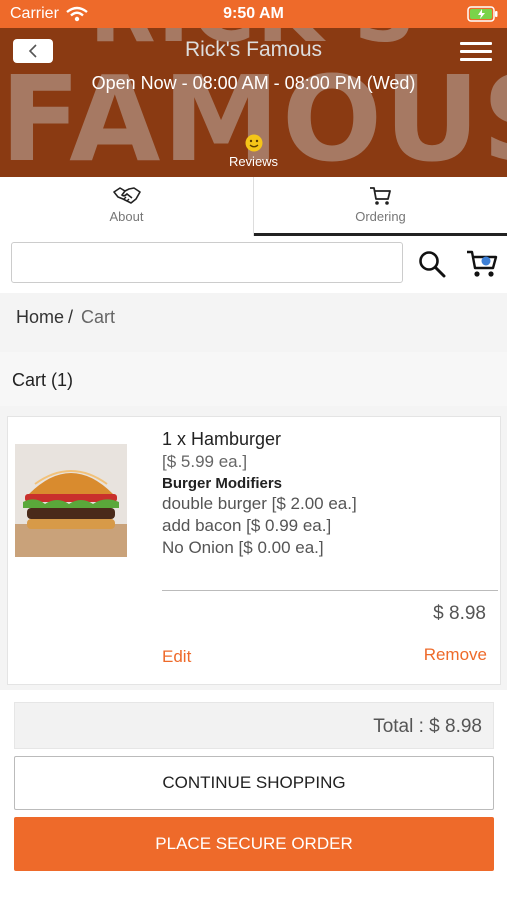  What do you see at coordinates (71, 500) in the screenshot?
I see `hamburger-image` at bounding box center [71, 500].